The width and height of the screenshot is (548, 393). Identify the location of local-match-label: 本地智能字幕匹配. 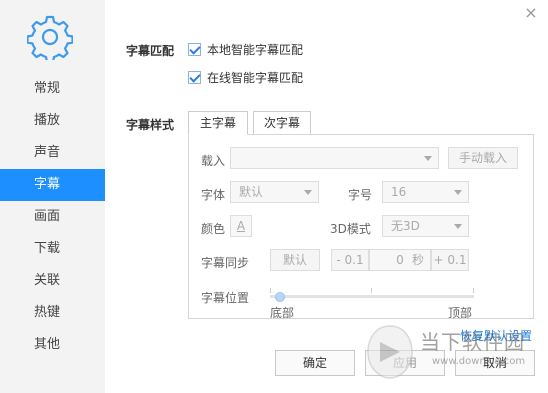
(255, 49).